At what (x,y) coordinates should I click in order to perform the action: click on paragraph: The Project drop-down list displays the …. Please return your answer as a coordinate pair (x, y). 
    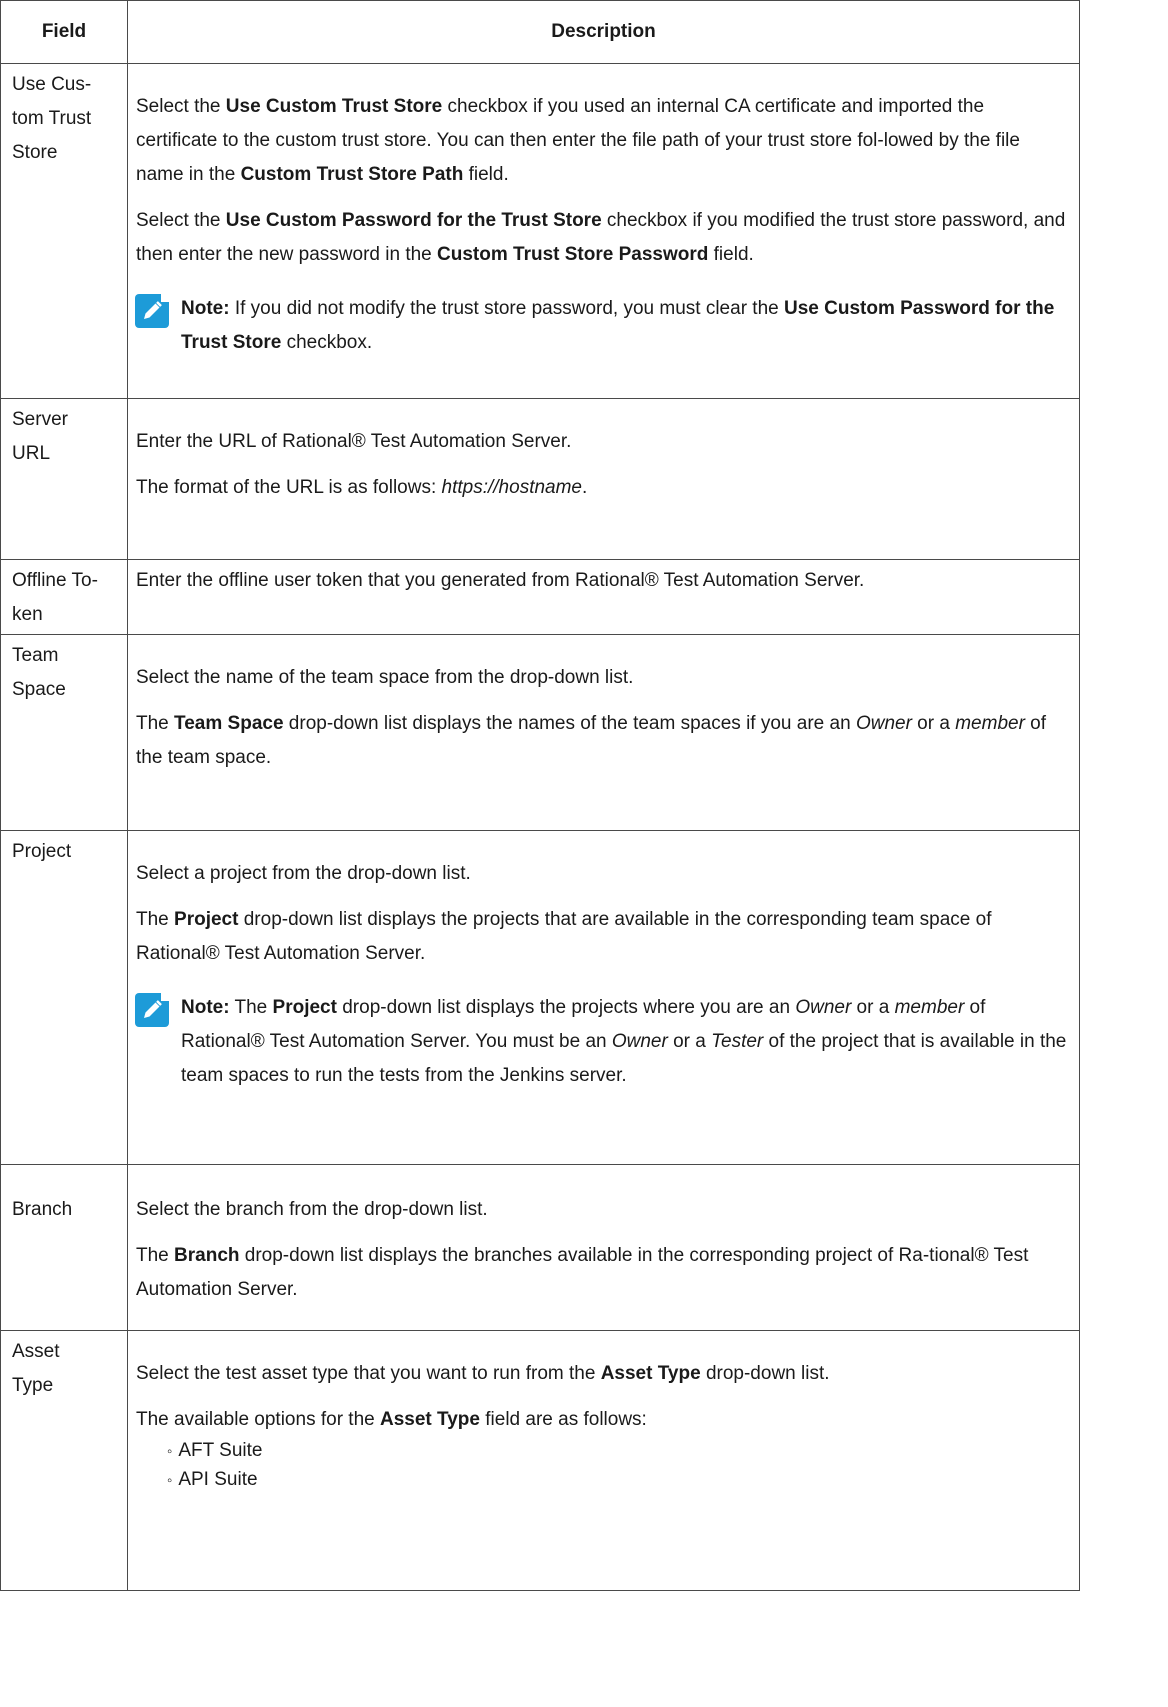
    Looking at the image, I should click on (564, 936).